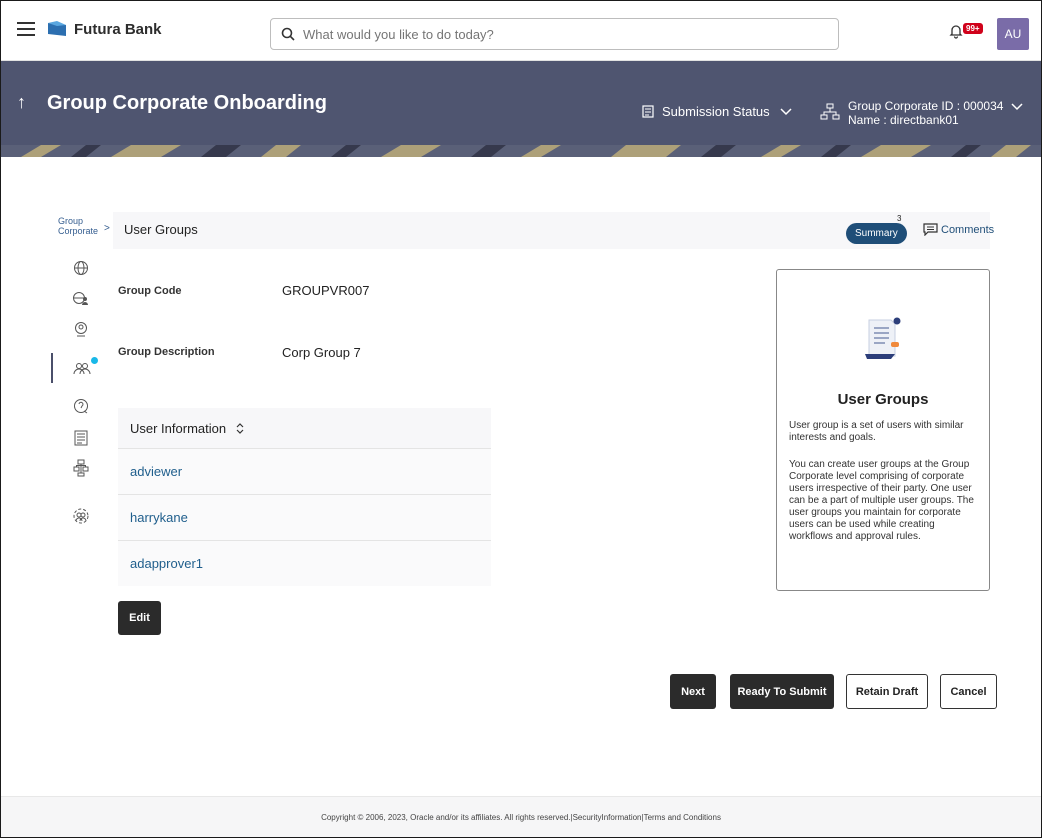 Image resolution: width=1042 pixels, height=838 pixels. What do you see at coordinates (81, 329) in the screenshot?
I see `user-circle-icon` at bounding box center [81, 329].